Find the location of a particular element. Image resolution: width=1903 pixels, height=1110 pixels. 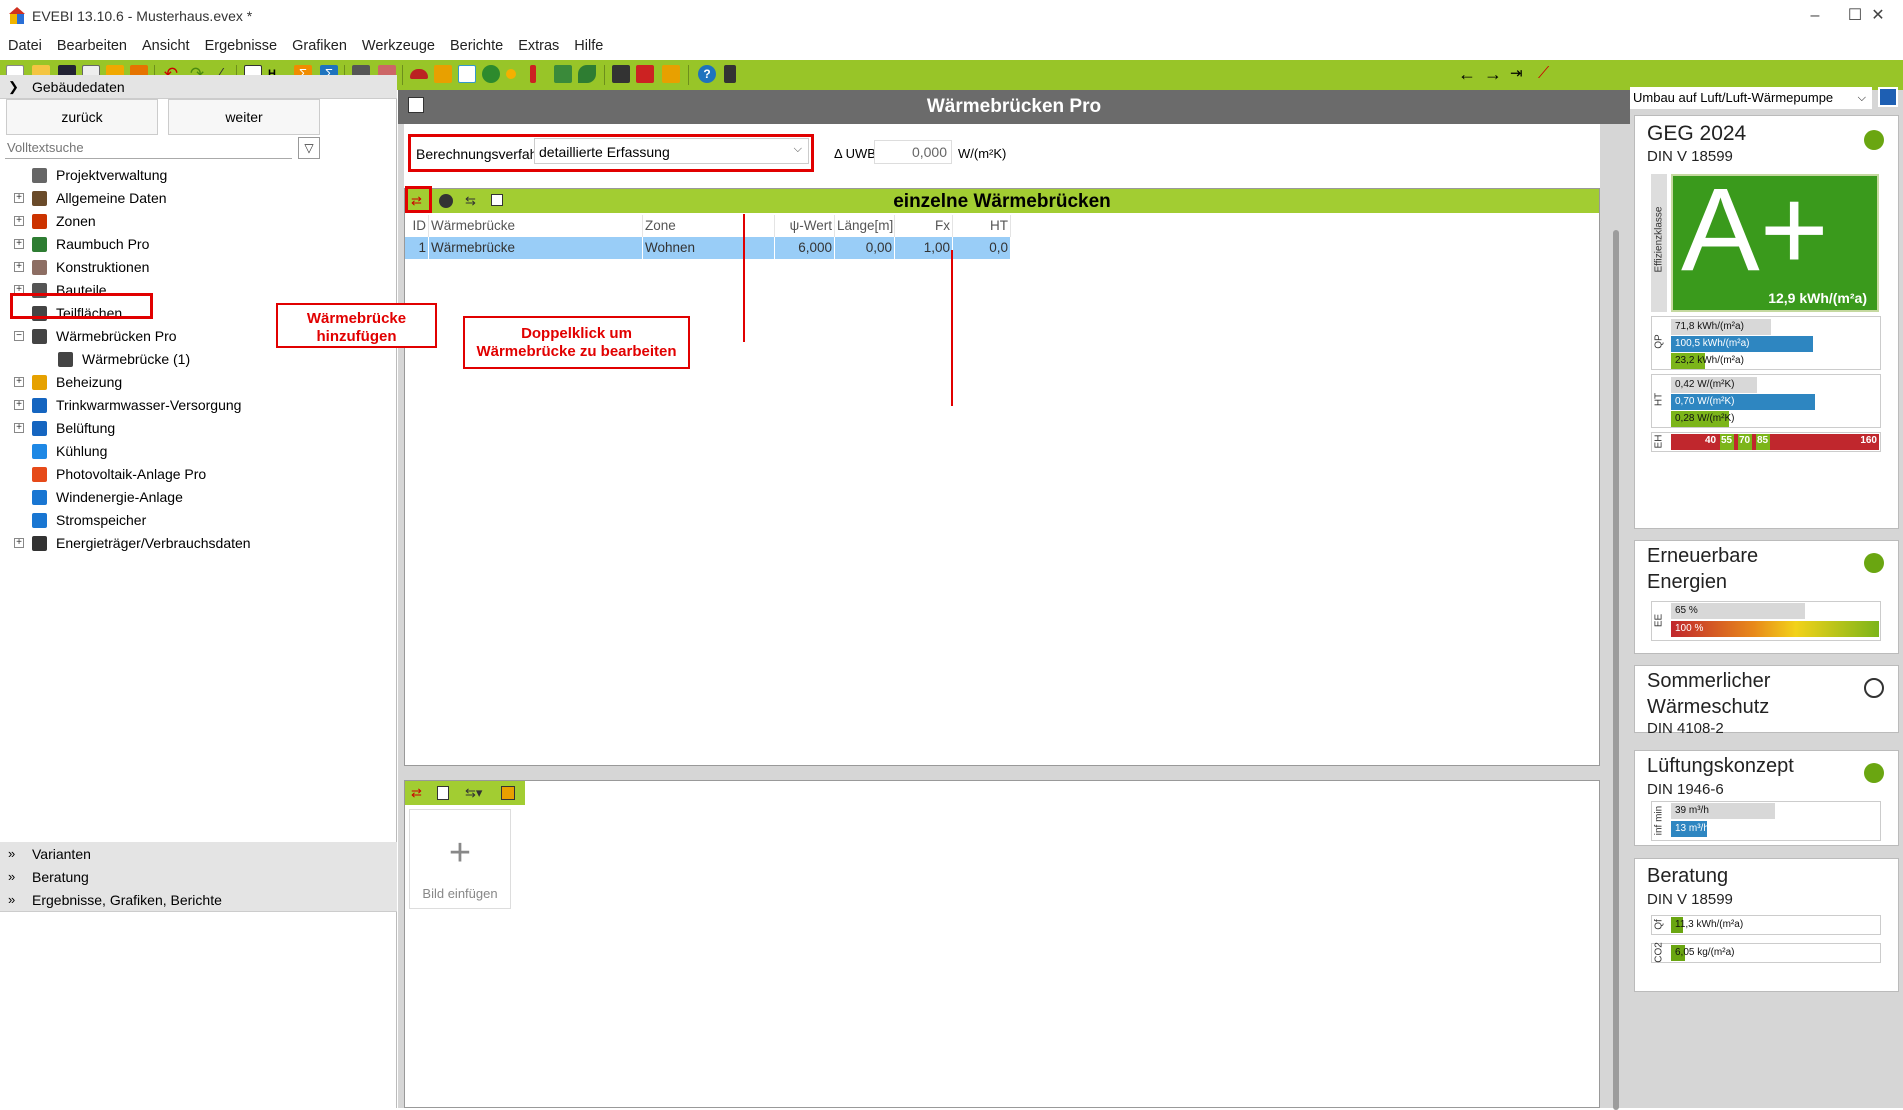

question-doc-icon is located at coordinates (467, 74).